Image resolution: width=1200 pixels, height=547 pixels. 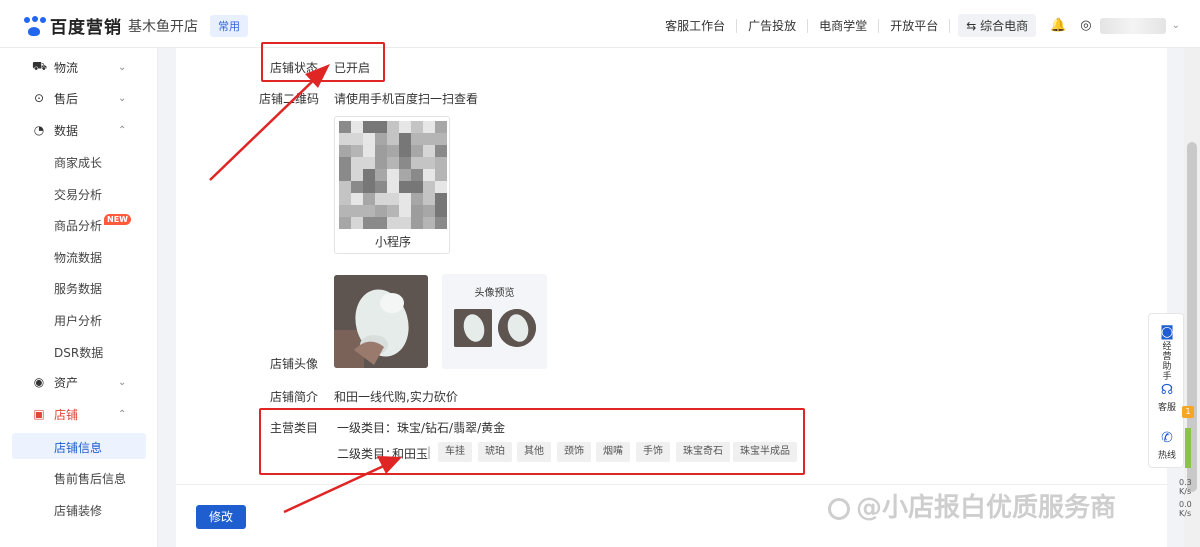 I want to click on phone-icon: ✆, so click(x=1167, y=438).